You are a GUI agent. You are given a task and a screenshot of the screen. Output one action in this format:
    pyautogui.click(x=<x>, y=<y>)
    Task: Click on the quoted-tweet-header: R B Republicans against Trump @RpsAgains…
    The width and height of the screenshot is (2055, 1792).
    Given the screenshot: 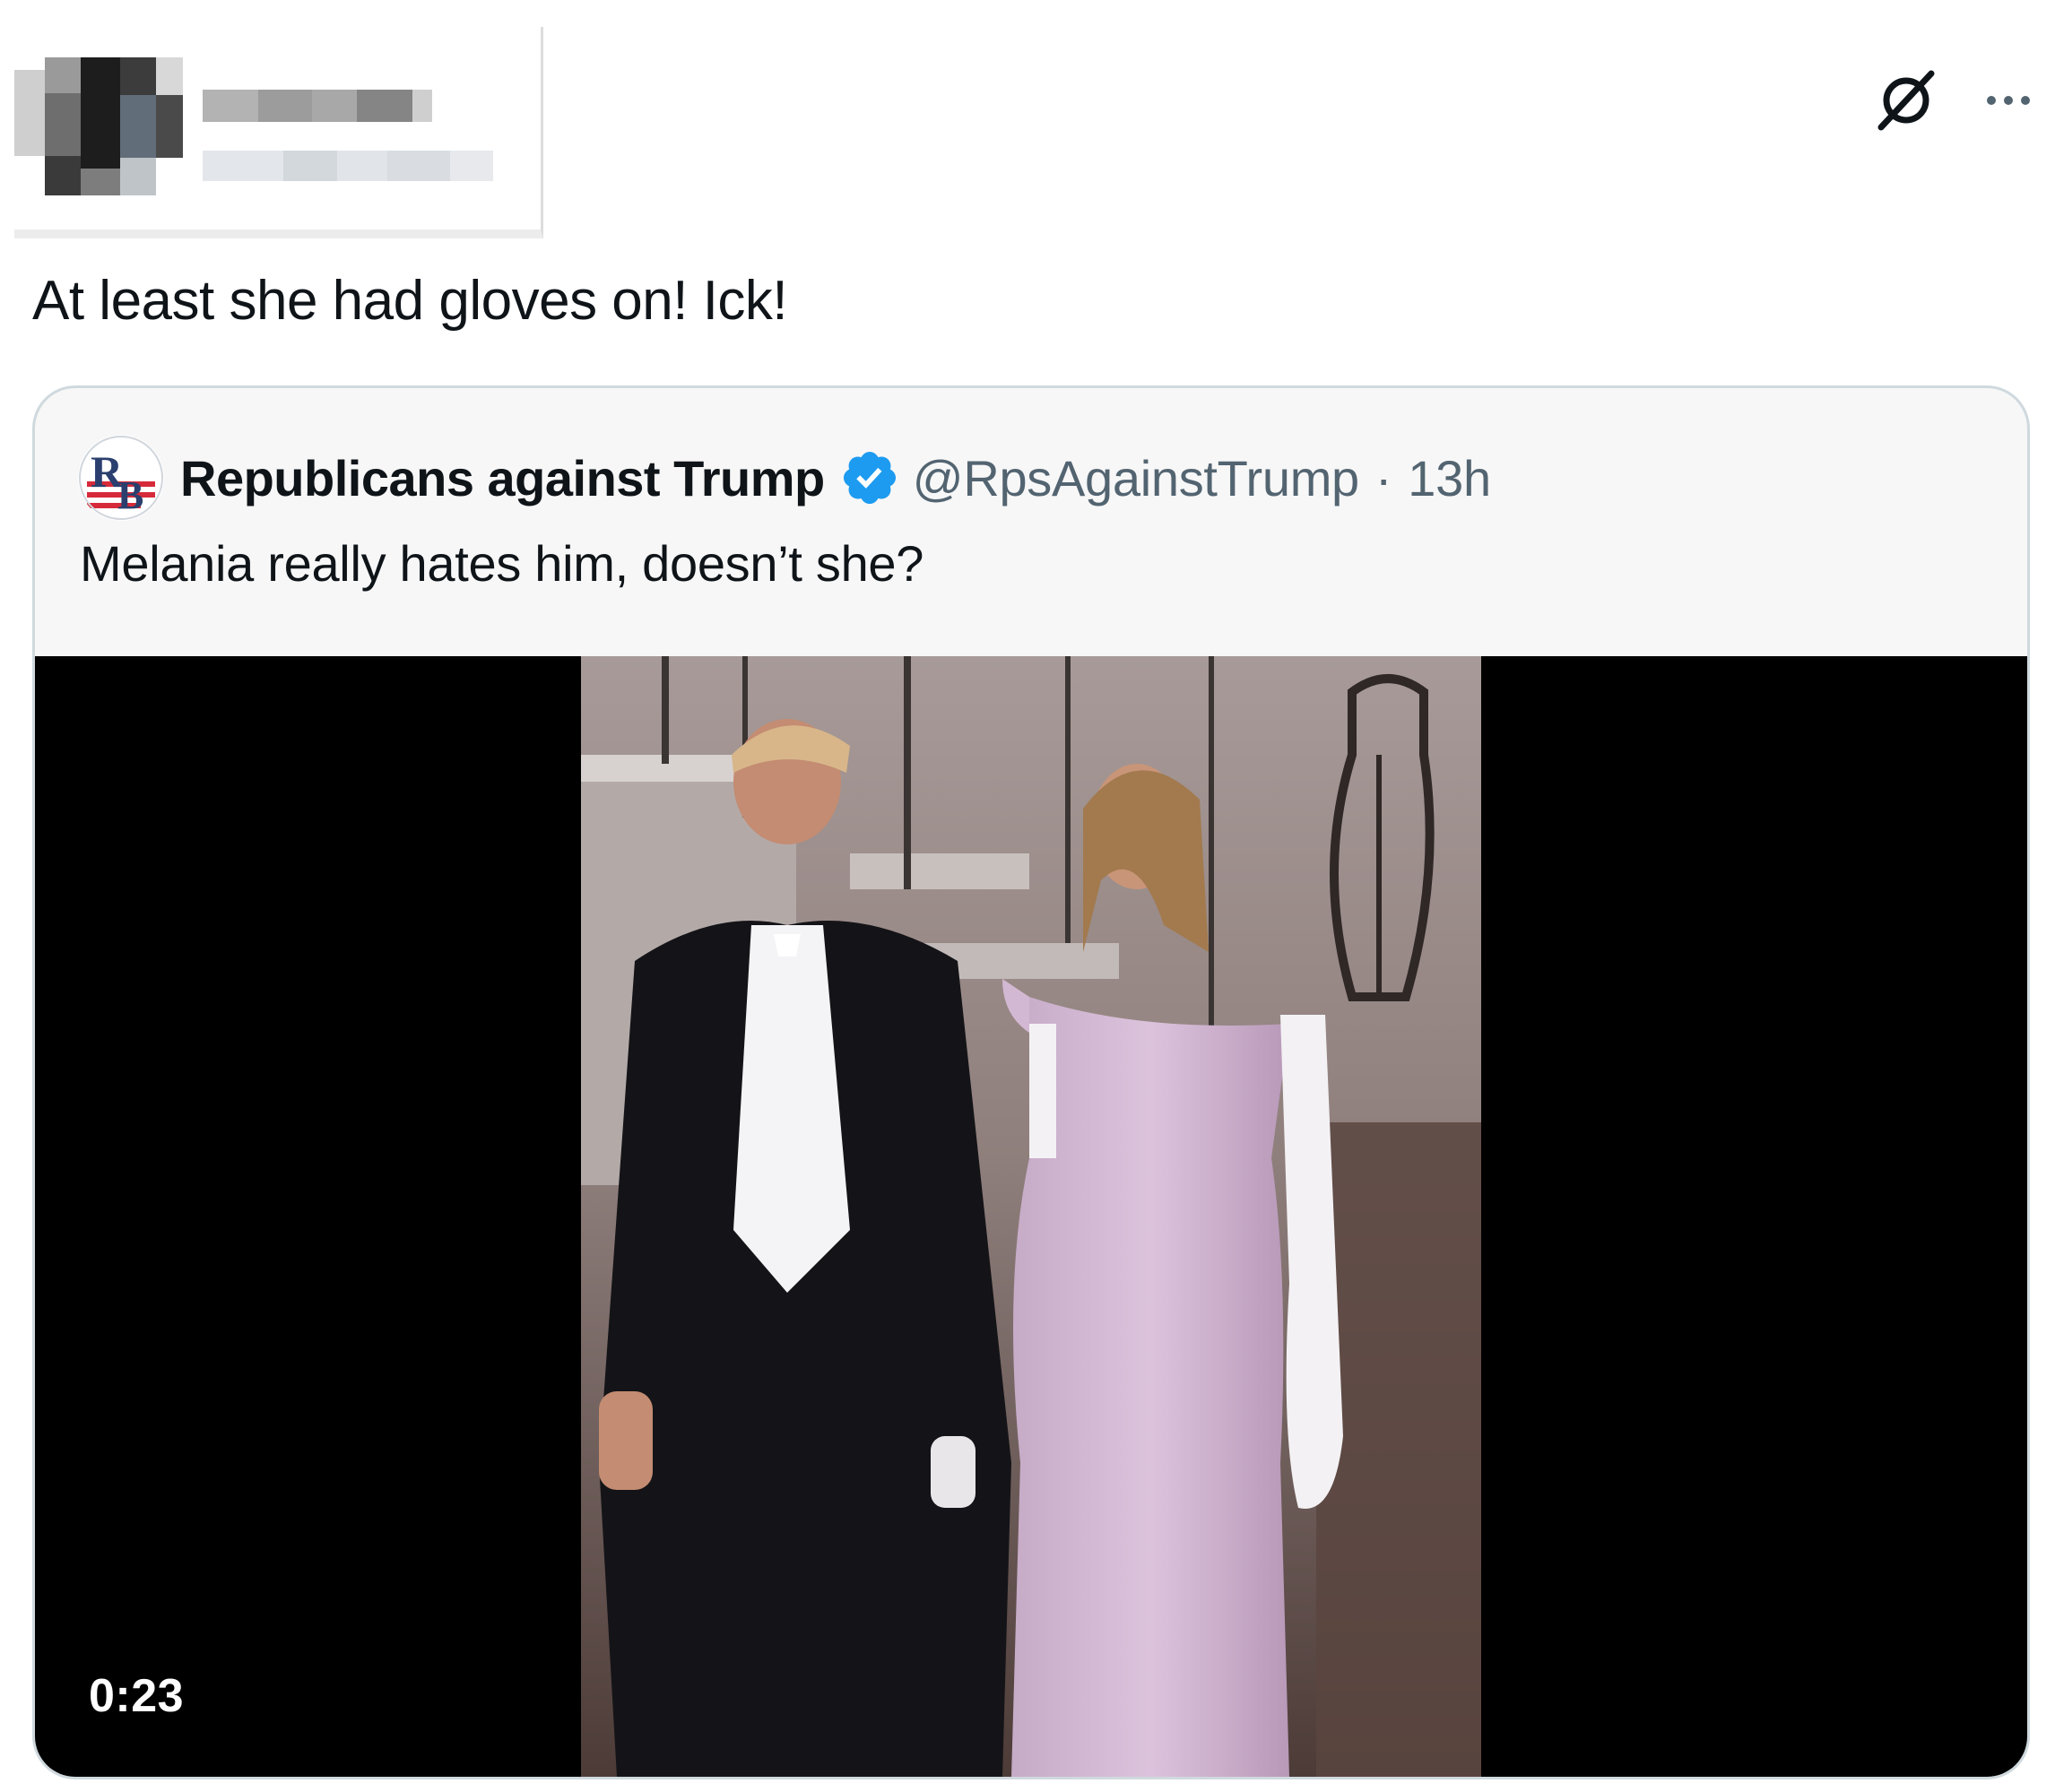 What is the action you would take?
    pyautogui.click(x=784, y=478)
    